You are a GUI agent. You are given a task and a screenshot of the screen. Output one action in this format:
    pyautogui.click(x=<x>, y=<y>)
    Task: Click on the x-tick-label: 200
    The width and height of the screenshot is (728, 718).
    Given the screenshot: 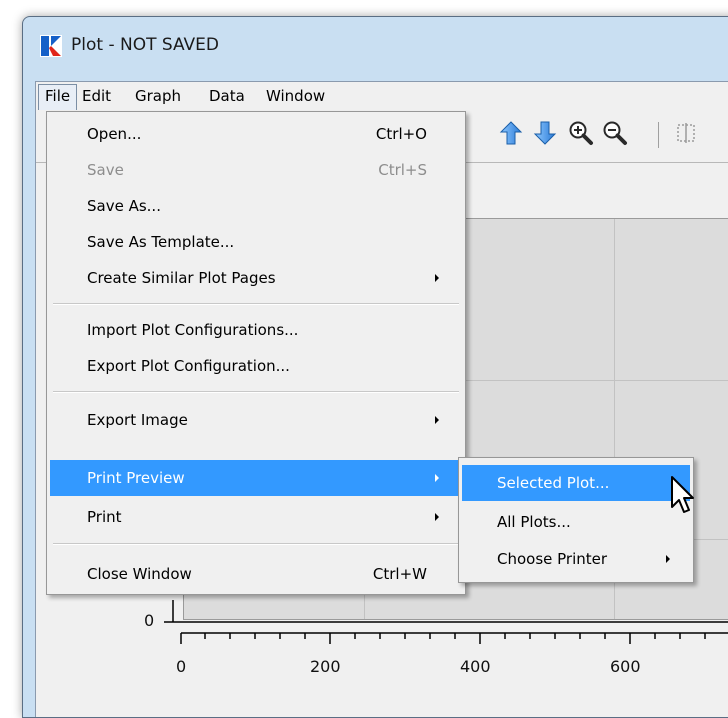 What is the action you would take?
    pyautogui.click(x=325, y=666)
    